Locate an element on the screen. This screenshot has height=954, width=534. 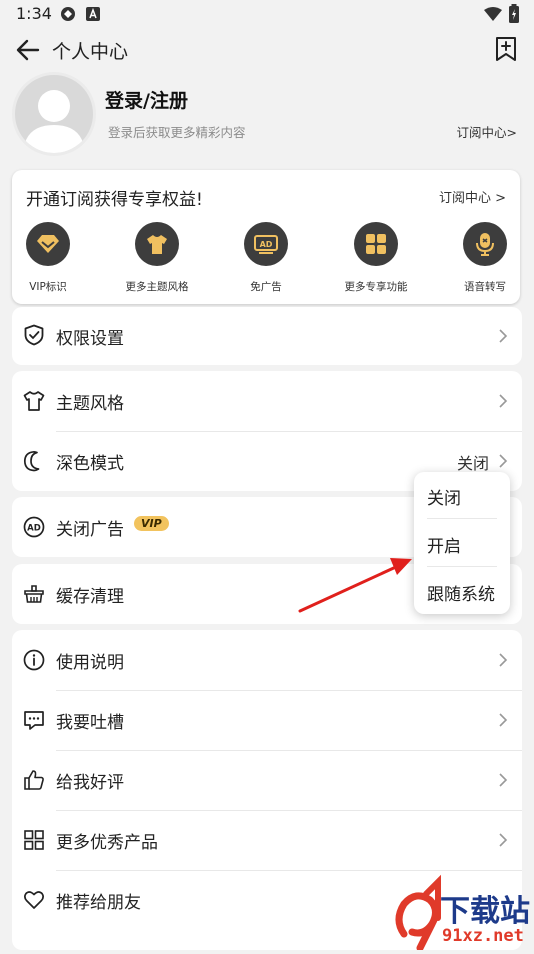
dropdown-option-off: 关闭 is located at coordinates (444, 496).